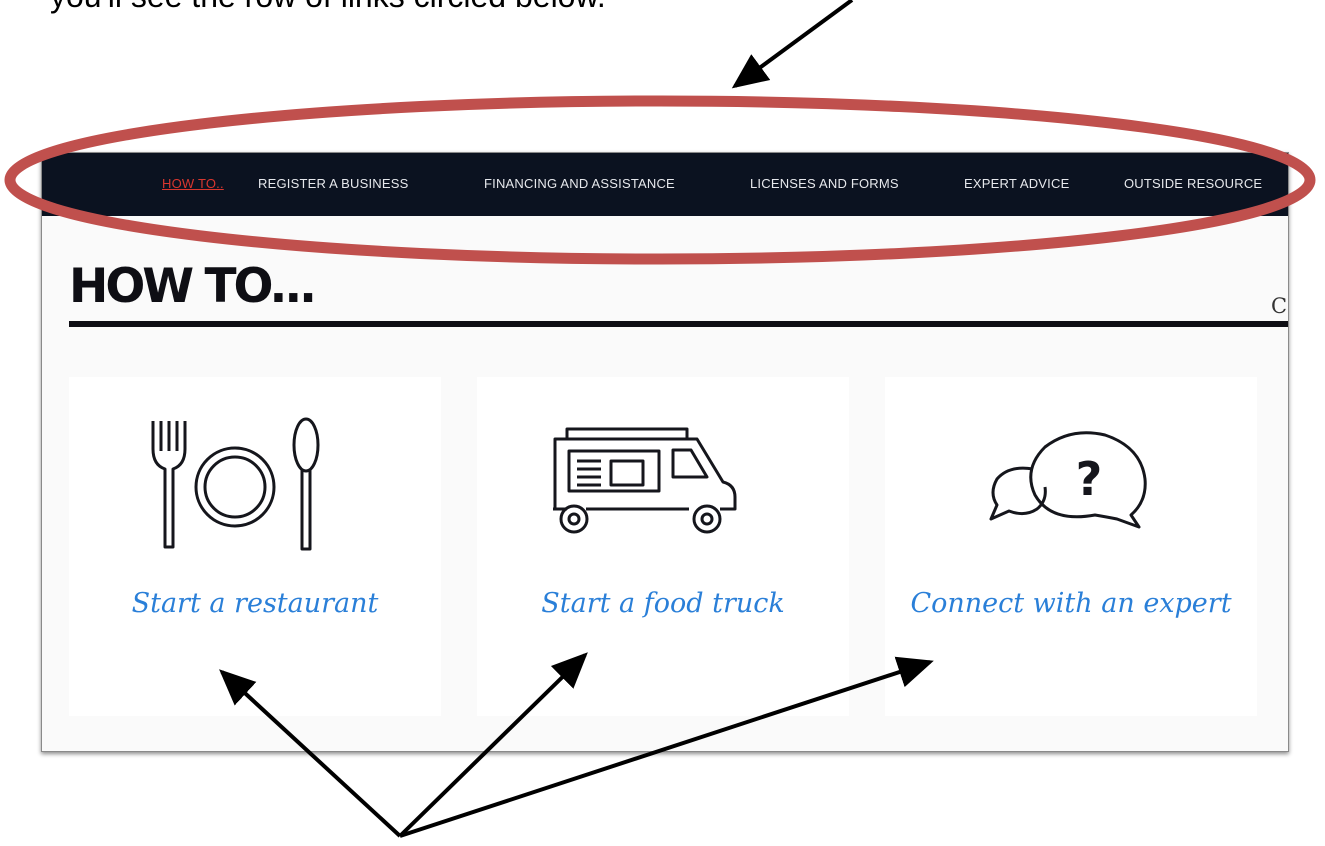 This screenshot has height=846, width=1325. What do you see at coordinates (255, 604) in the screenshot?
I see `start-restaurant-link: Start a restaurant` at bounding box center [255, 604].